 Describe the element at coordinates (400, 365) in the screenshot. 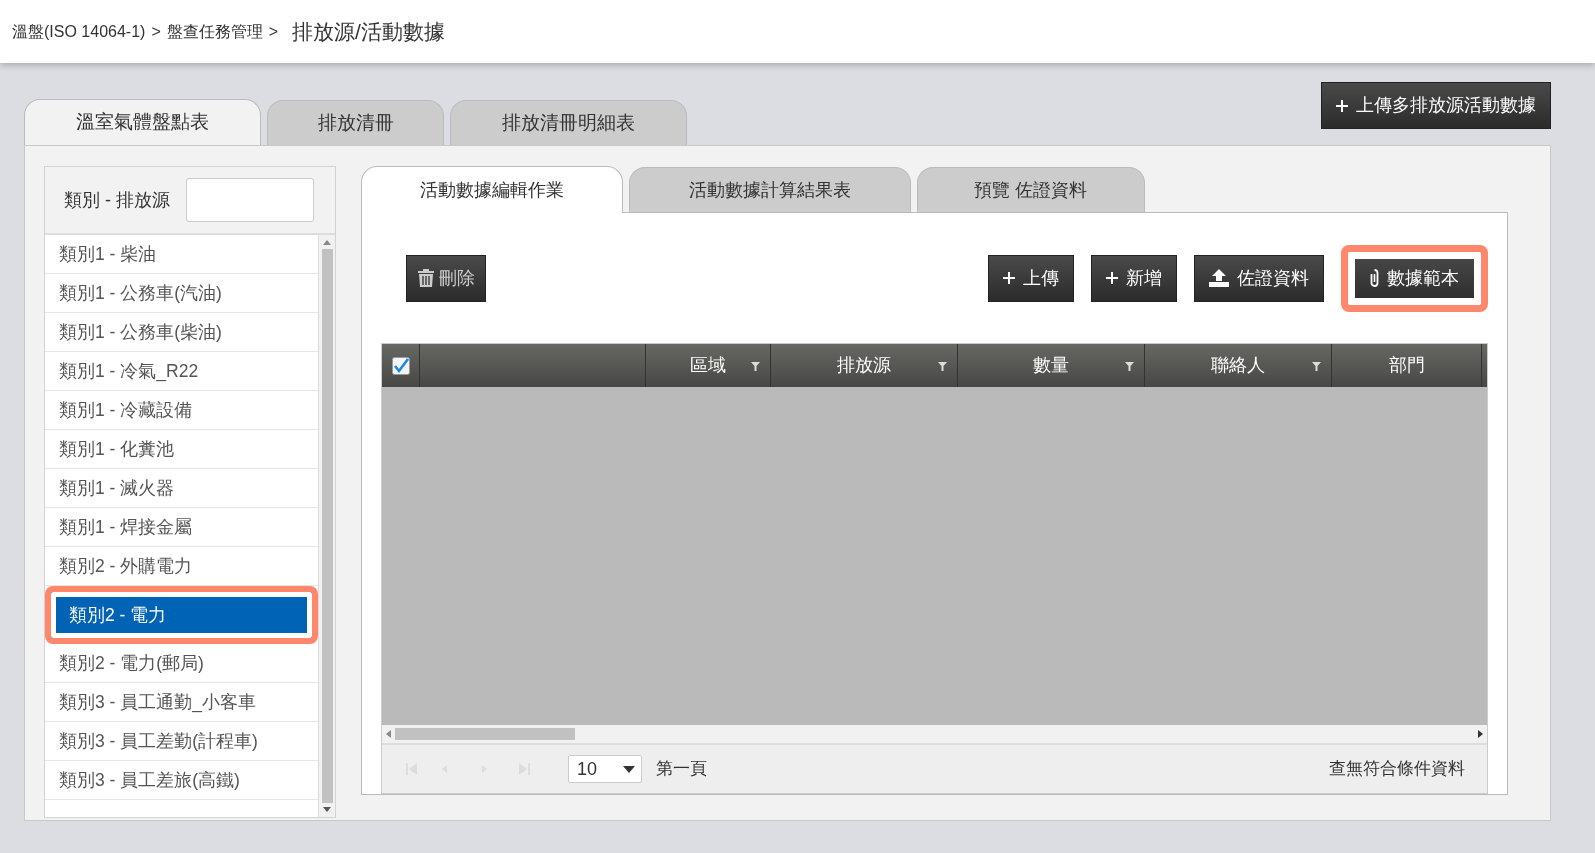

I see `select-all-checkbox` at that location.